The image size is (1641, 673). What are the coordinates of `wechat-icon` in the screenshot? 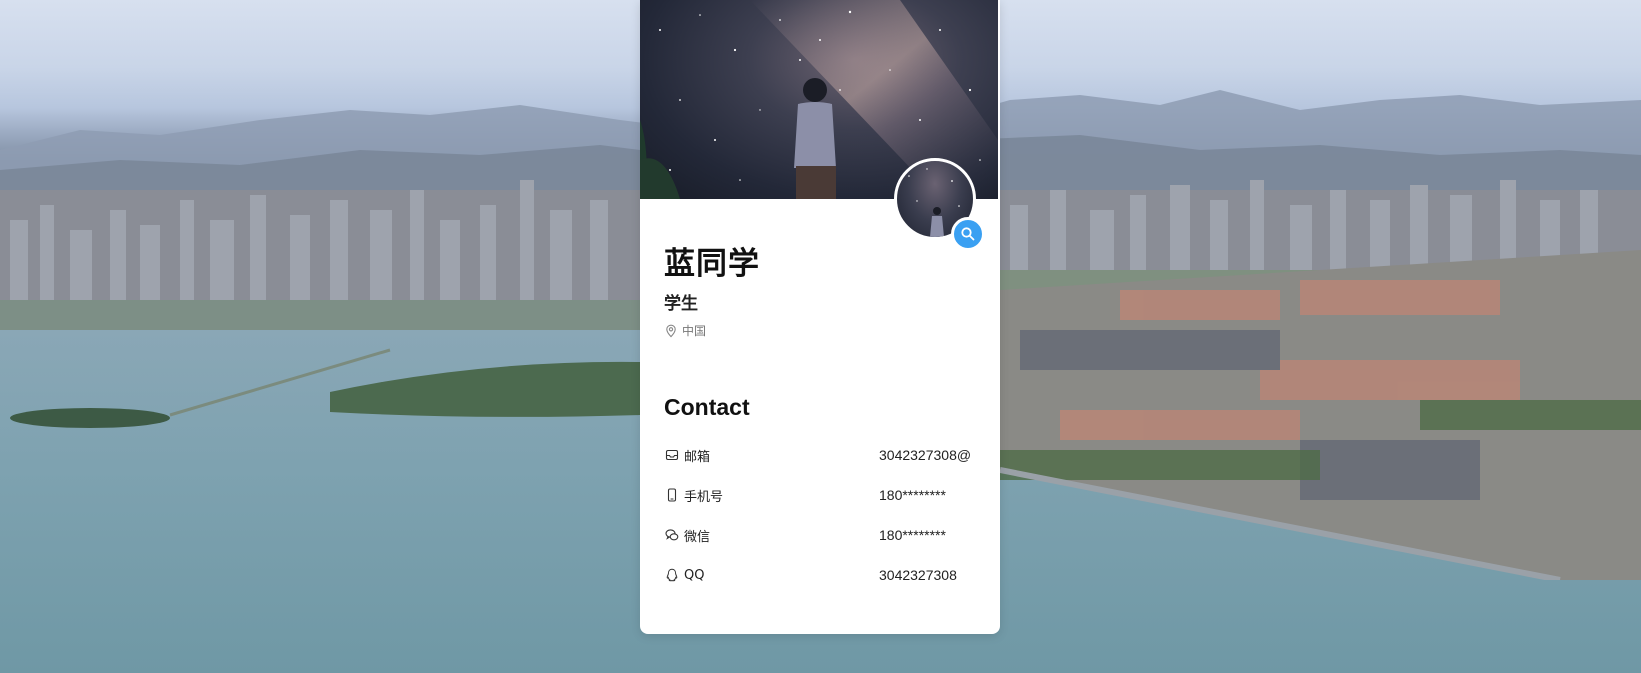 It's located at (672, 535).